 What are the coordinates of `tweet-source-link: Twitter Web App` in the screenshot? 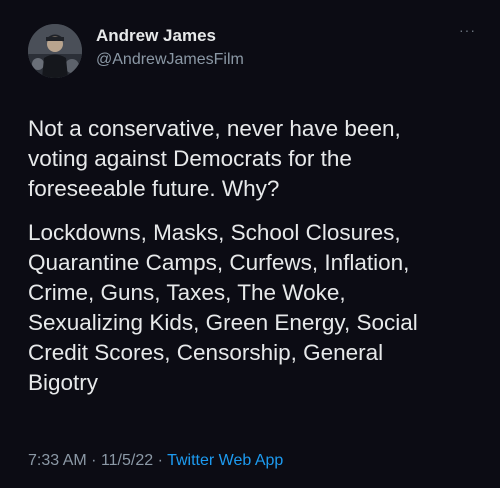 It's located at (225, 460).